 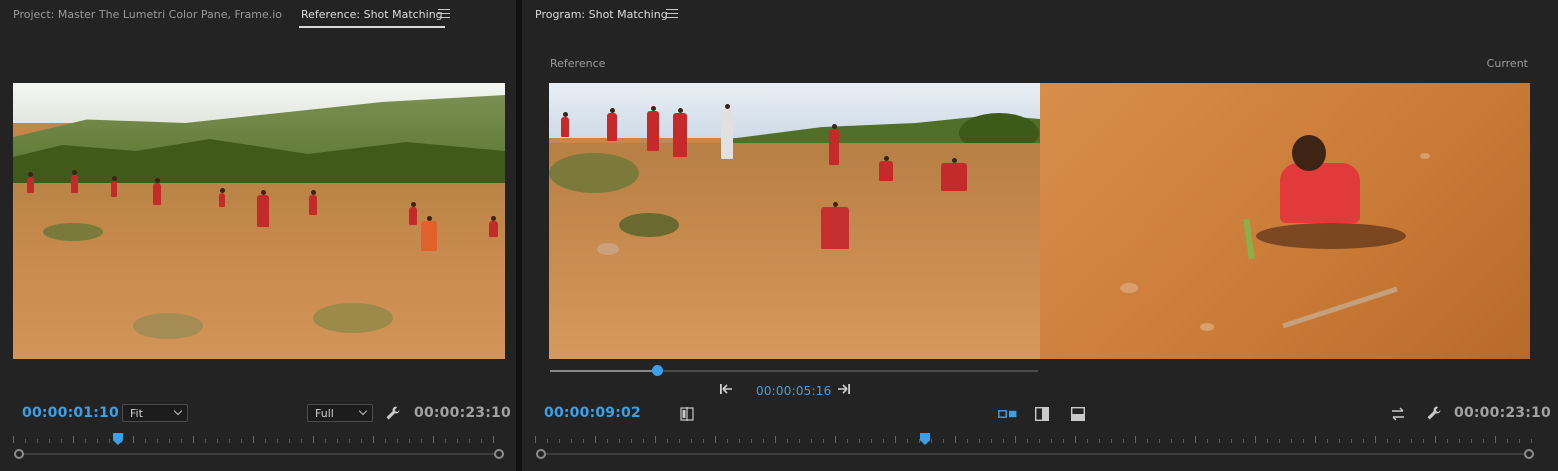 What do you see at coordinates (70, 413) in the screenshot?
I see `reference-current-timecode: 00:00:01:10` at bounding box center [70, 413].